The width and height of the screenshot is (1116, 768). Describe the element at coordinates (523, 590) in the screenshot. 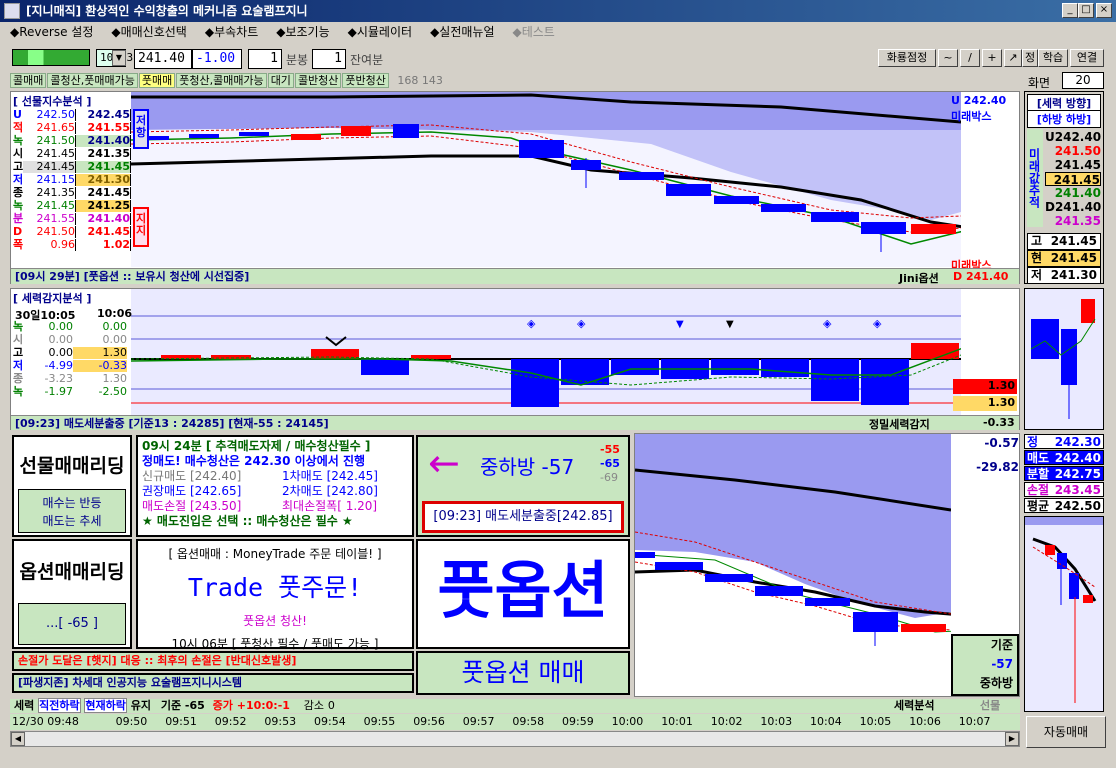

I see `put-option-big: 풋옵션` at that location.